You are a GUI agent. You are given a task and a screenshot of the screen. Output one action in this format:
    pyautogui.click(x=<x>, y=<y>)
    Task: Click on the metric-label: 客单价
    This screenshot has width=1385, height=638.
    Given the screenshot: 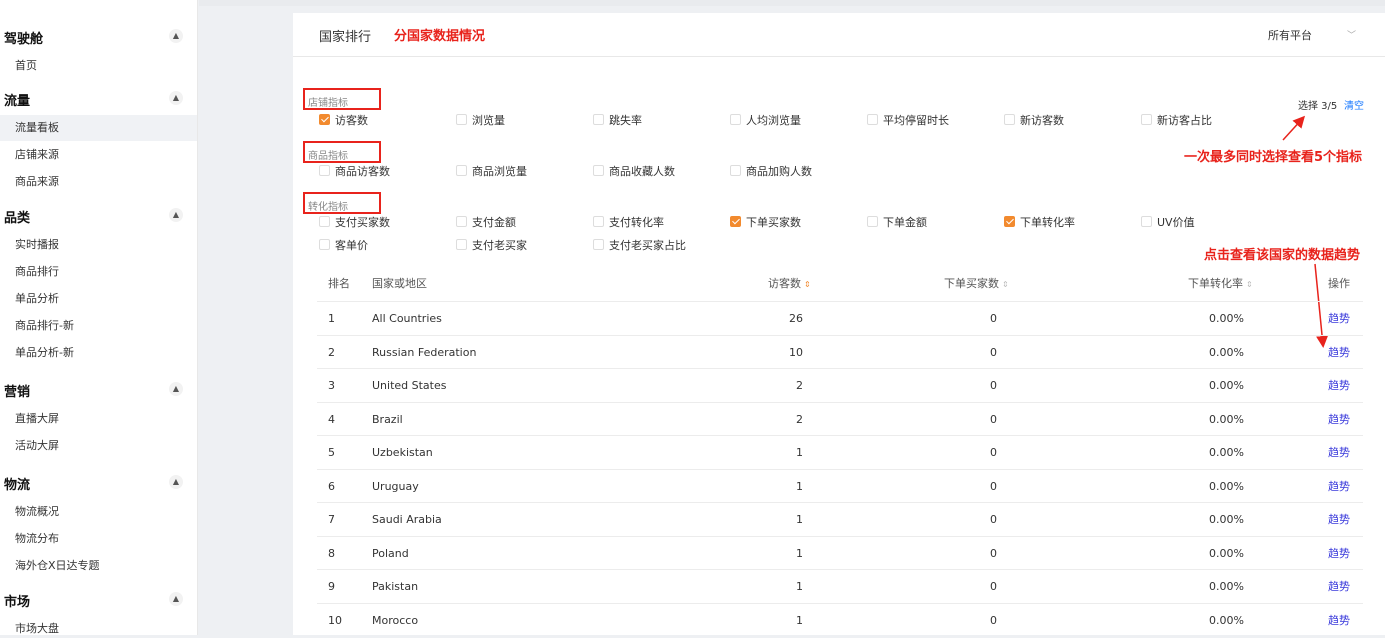 What is the action you would take?
    pyautogui.click(x=351, y=245)
    